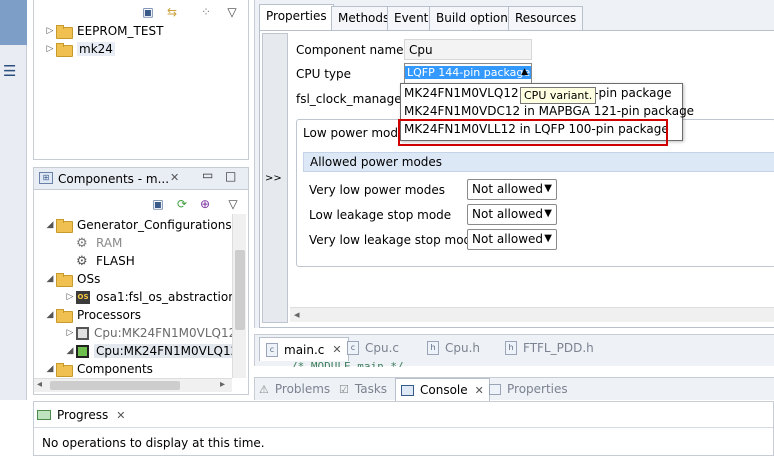  What do you see at coordinates (120, 31) in the screenshot?
I see `project-label: EEPROM_TEST` at bounding box center [120, 31].